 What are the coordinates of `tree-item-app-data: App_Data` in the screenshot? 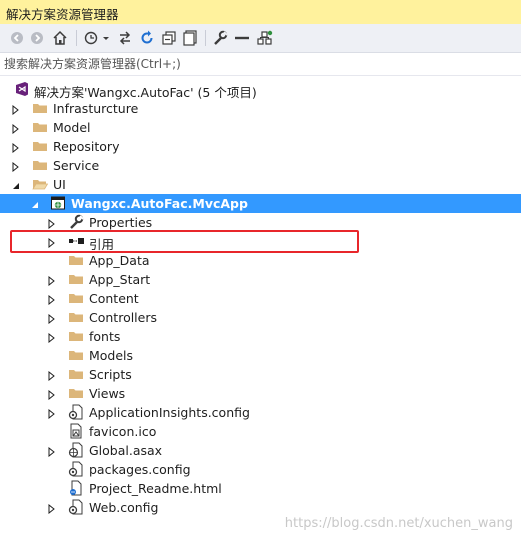 It's located at (260, 260).